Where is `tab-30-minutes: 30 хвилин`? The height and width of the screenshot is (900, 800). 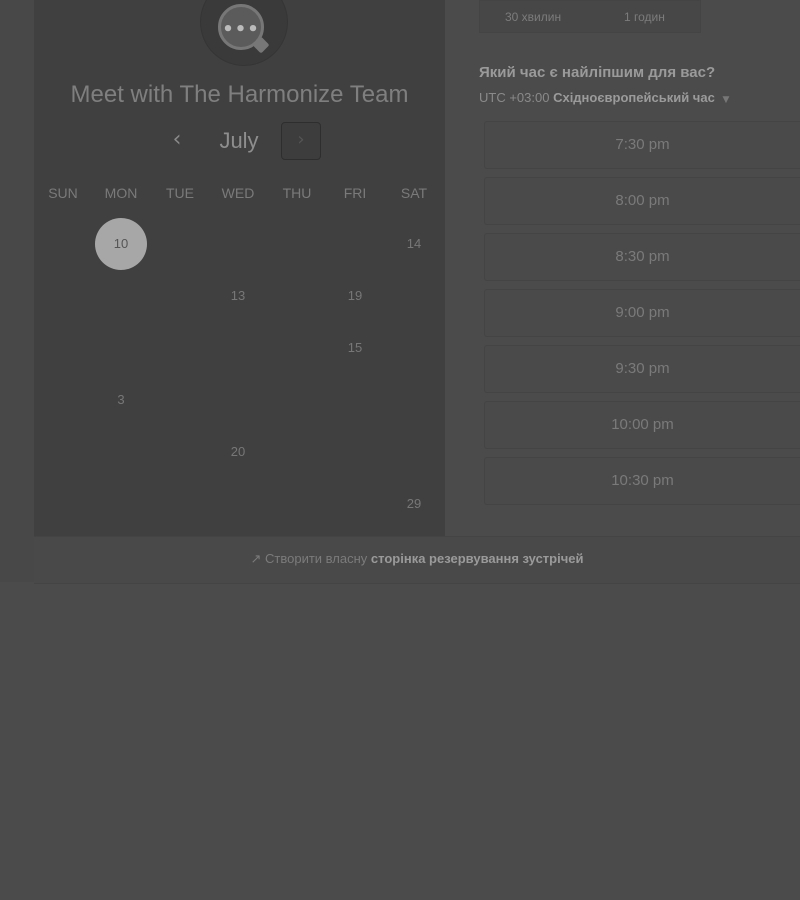
tab-30-minutes: 30 хвилин is located at coordinates (533, 17).